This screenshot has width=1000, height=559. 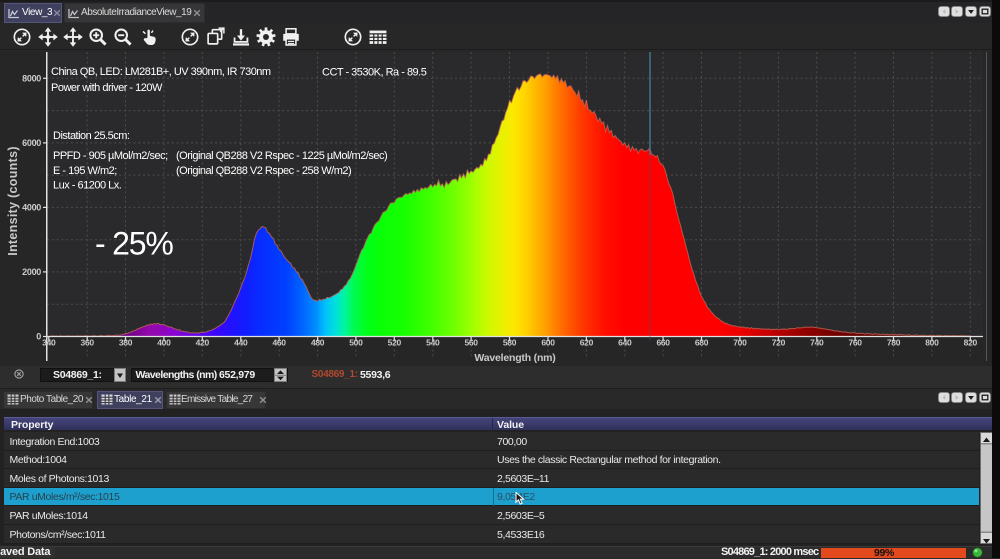 I want to click on svg-text: 480, so click(x=318, y=343).